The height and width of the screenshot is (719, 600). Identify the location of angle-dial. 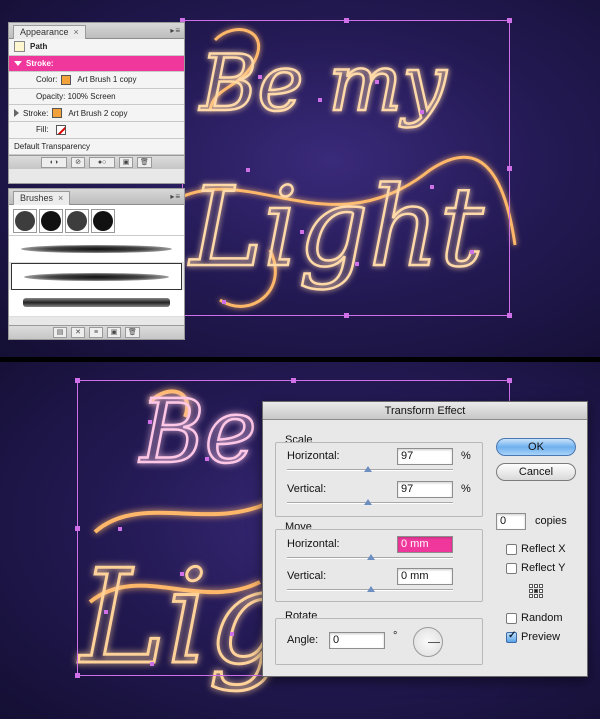
(428, 642).